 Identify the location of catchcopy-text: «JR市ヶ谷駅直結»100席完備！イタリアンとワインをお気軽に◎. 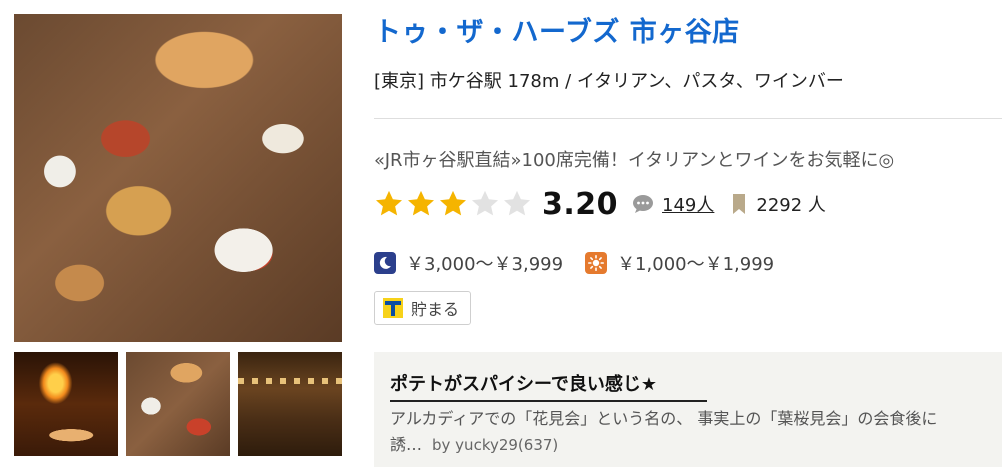
(634, 160).